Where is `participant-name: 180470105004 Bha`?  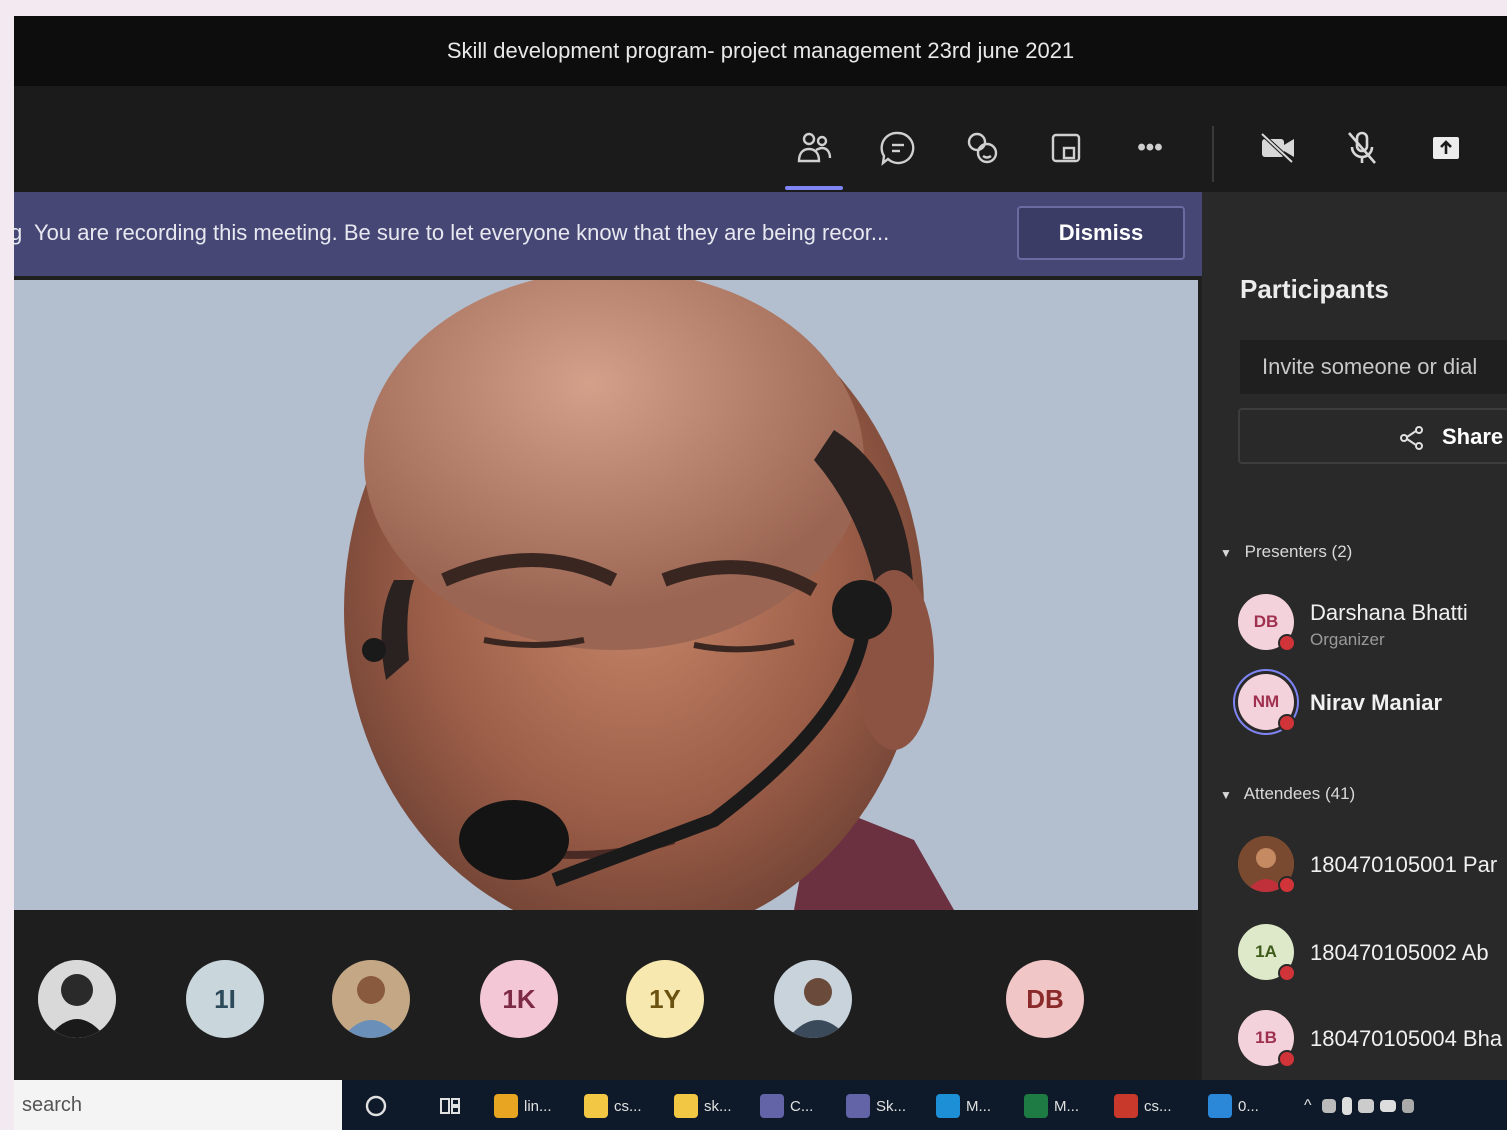
participant-name: 180470105004 Bha is located at coordinates (1406, 1038).